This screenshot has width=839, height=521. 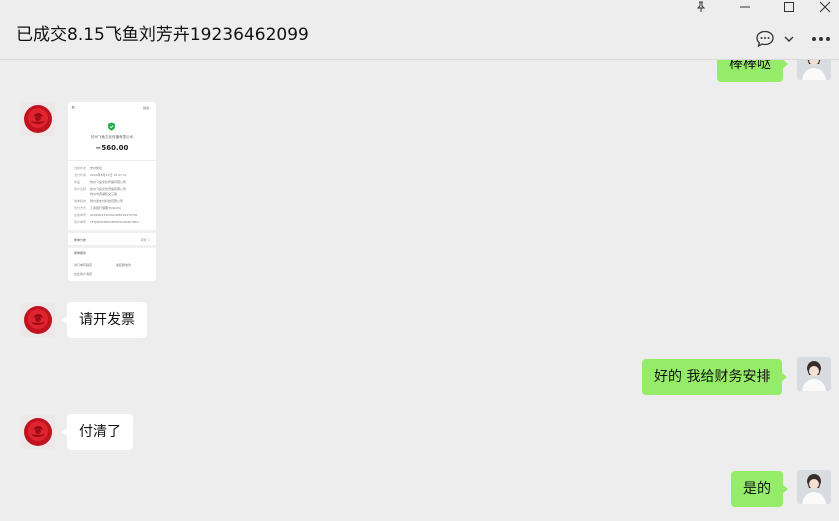 What do you see at coordinates (77, 182) in the screenshot?
I see `receipt-key: 商品` at bounding box center [77, 182].